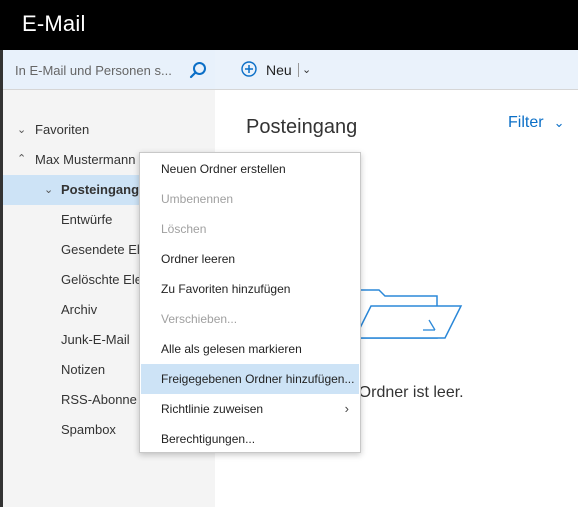  I want to click on menu-item-mark-all-read: Alle als gelesen markieren, so click(250, 349).